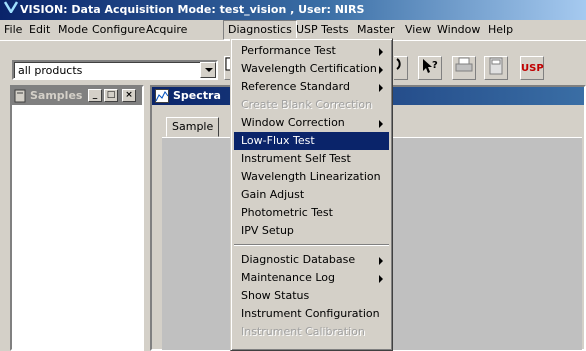 The image size is (586, 351). I want to click on reload-button, so click(401, 68).